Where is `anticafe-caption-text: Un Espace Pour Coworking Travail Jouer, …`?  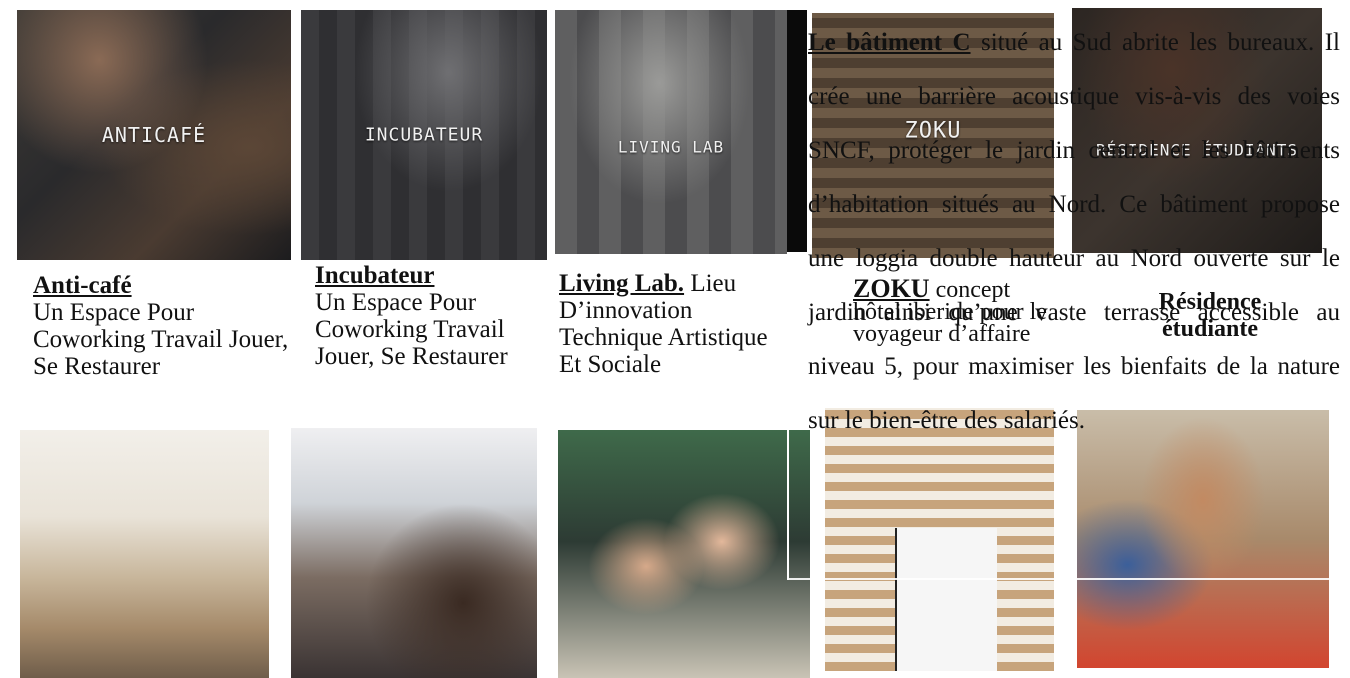 anticafe-caption-text: Un Espace Pour Coworking Travail Jouer, … is located at coordinates (161, 339).